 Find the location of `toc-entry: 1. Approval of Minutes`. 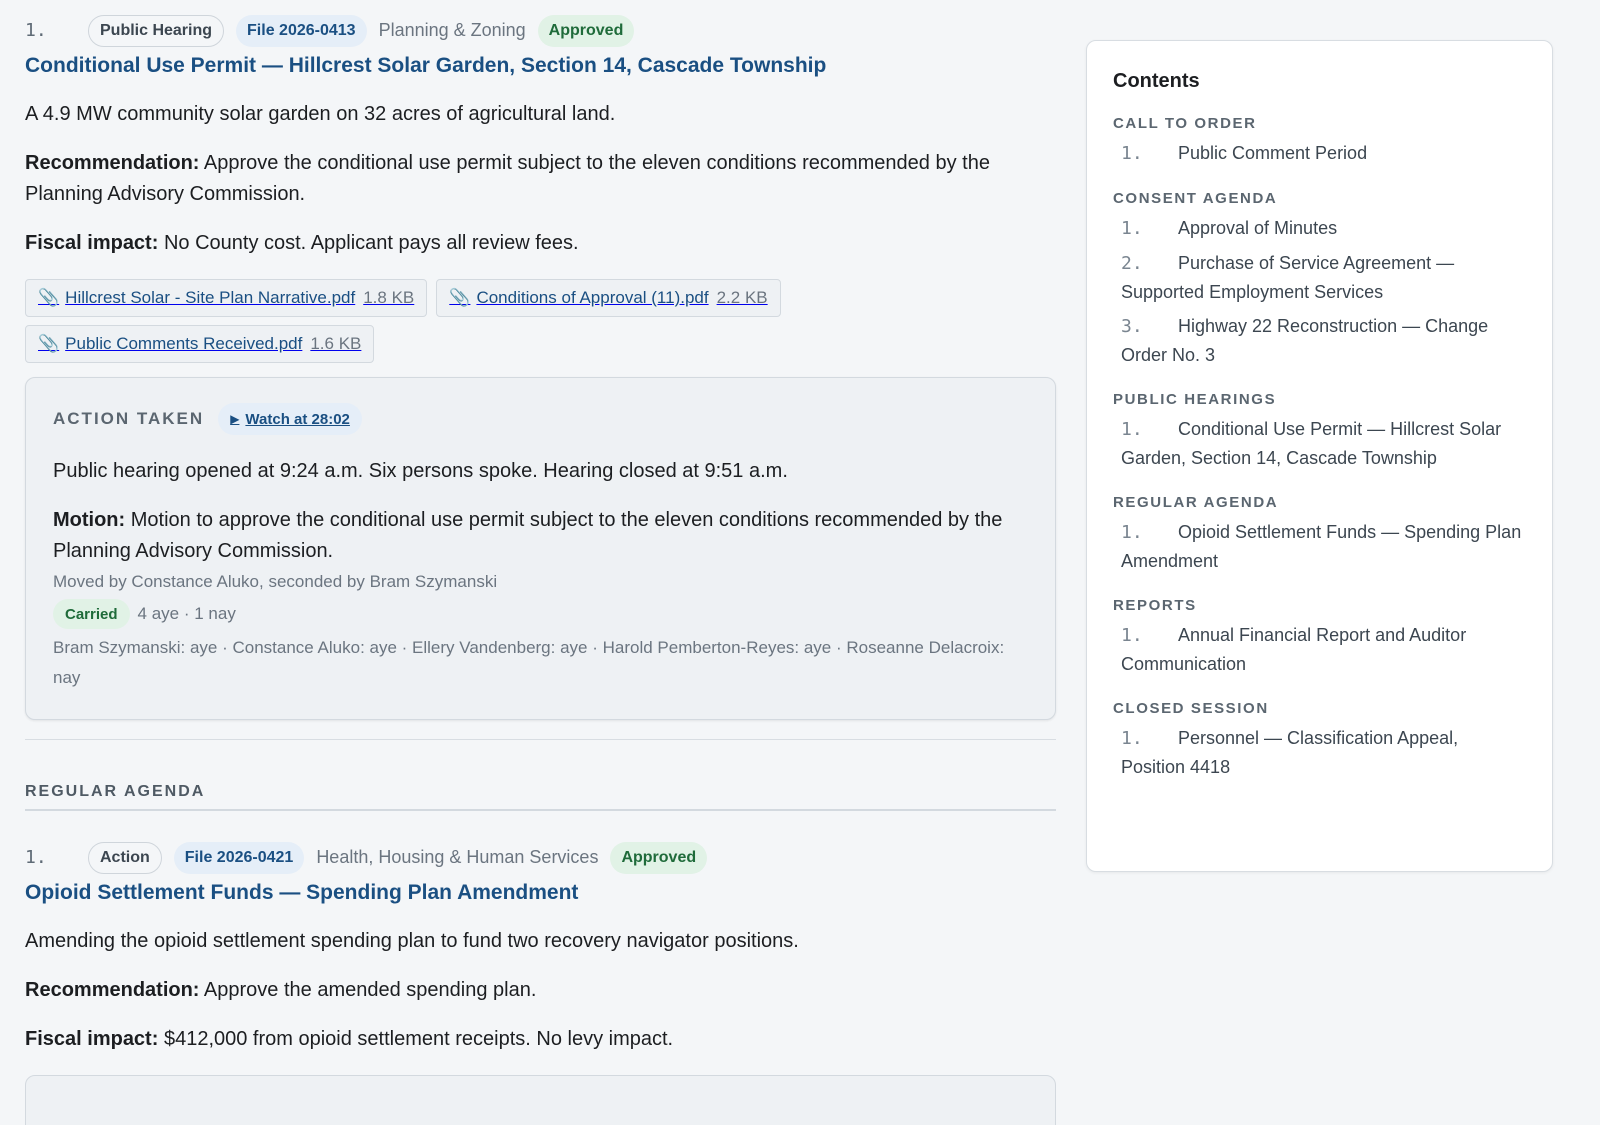

toc-entry: 1. Approval of Minutes is located at coordinates (1319, 228).